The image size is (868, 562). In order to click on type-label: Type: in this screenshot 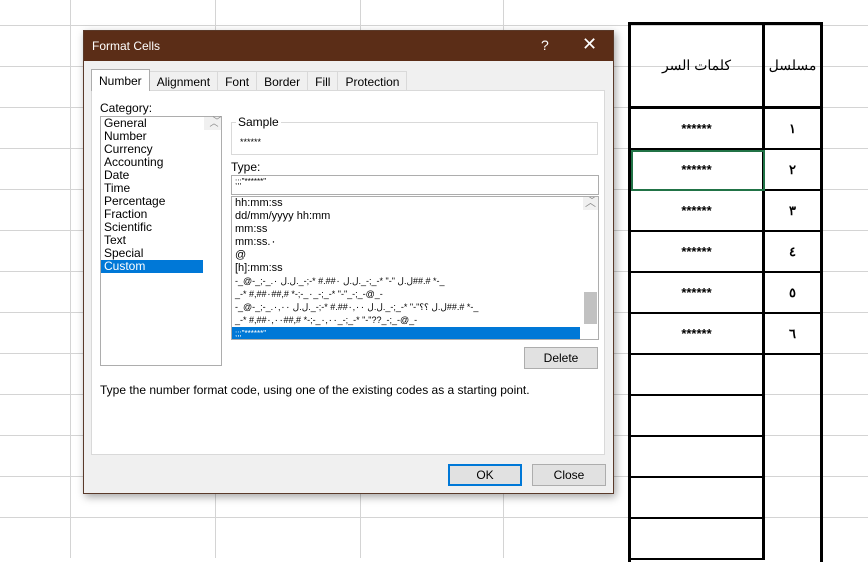, I will do `click(246, 167)`.